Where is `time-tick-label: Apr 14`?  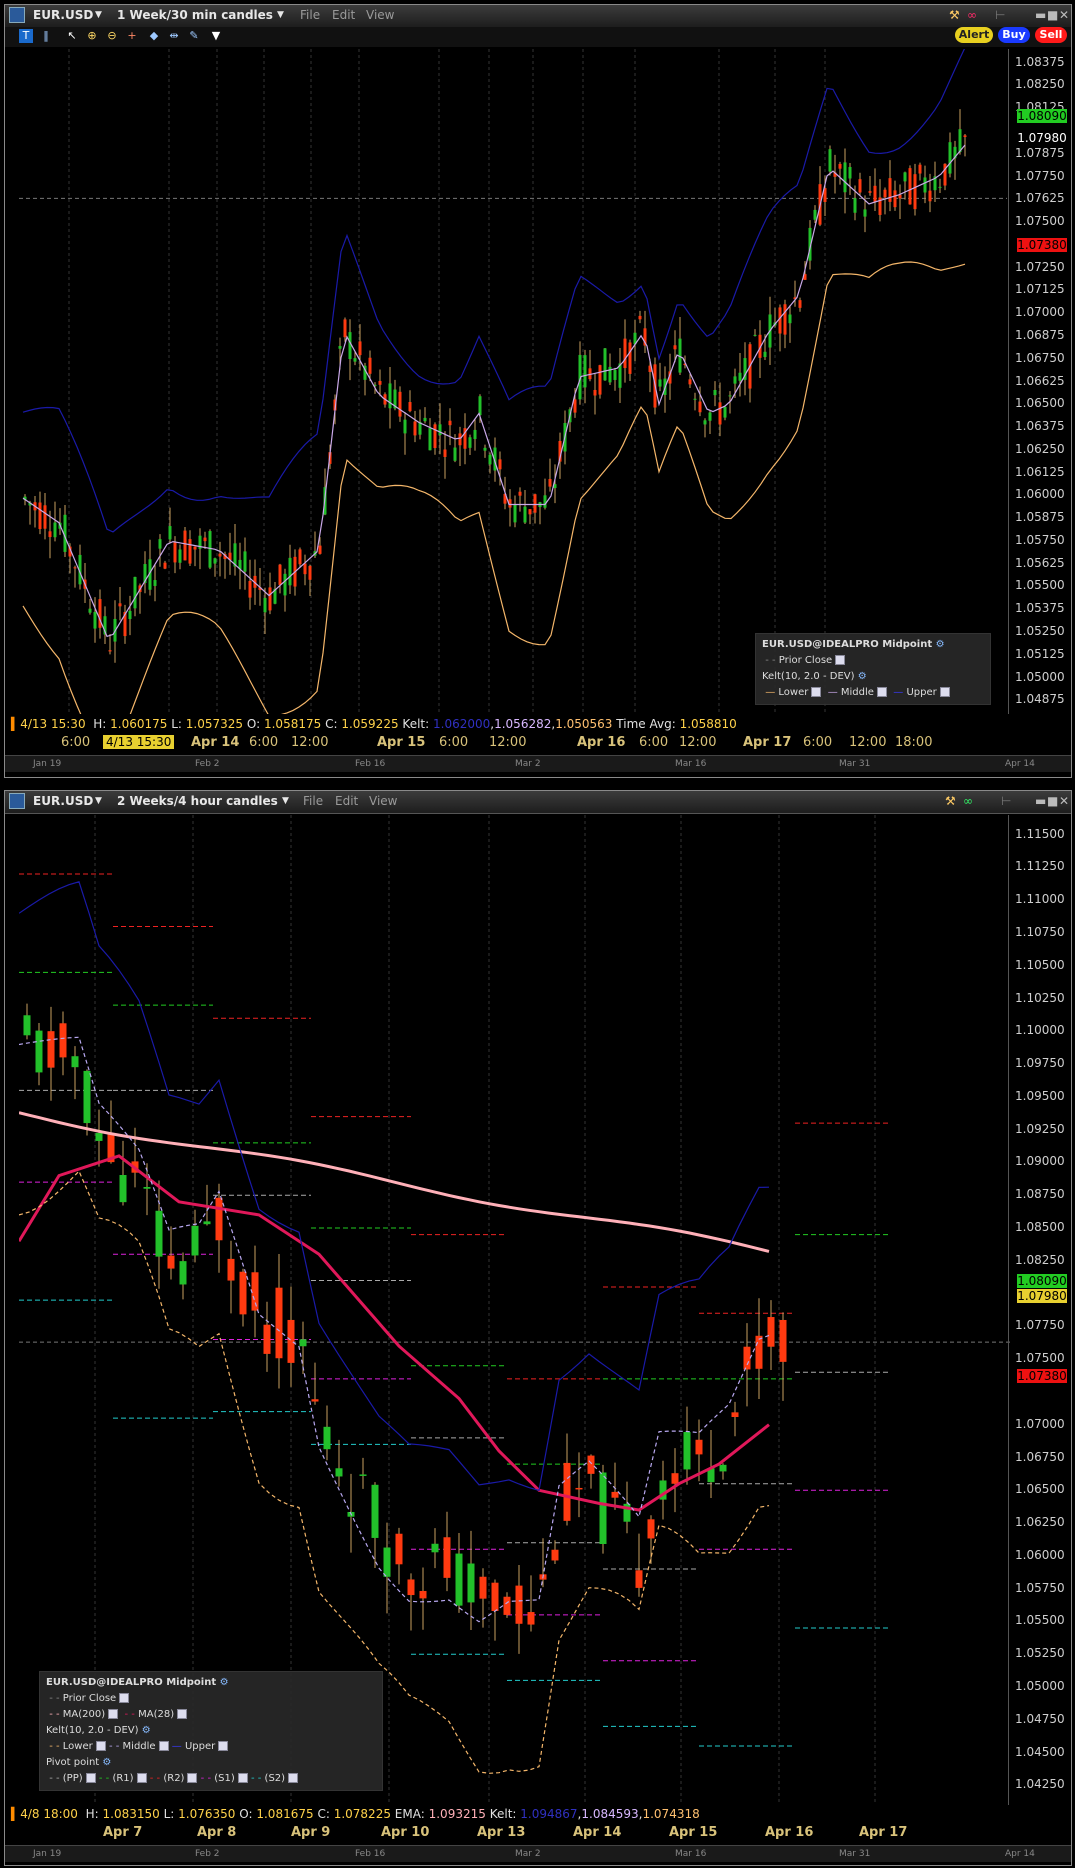 time-tick-label: Apr 14 is located at coordinates (597, 1832).